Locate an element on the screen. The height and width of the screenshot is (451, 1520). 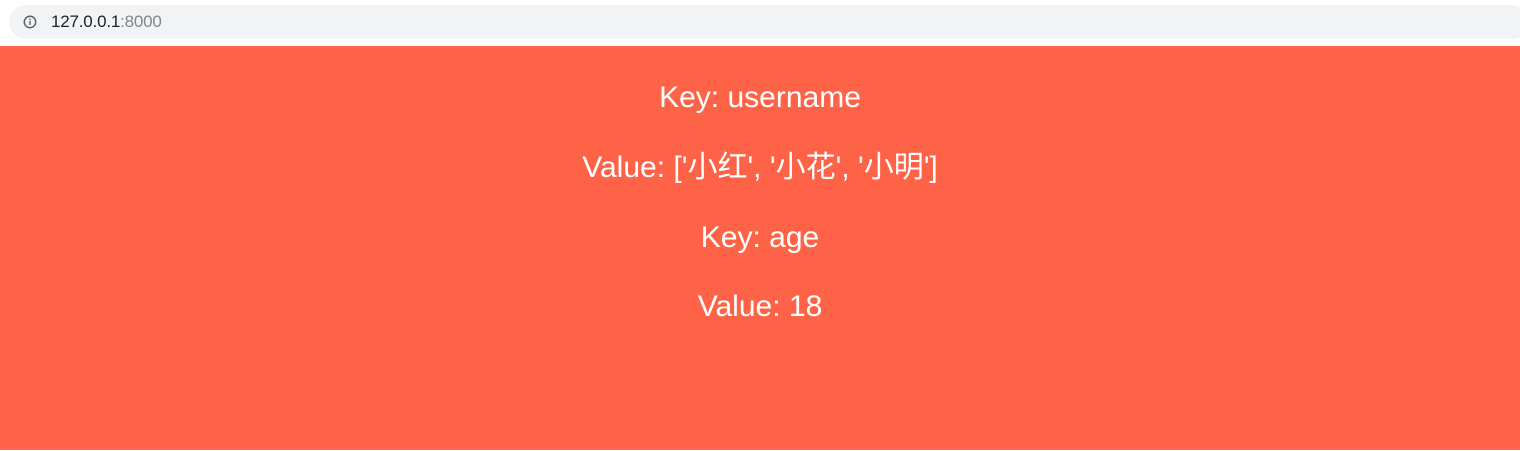
url-port: :8000 is located at coordinates (141, 21).